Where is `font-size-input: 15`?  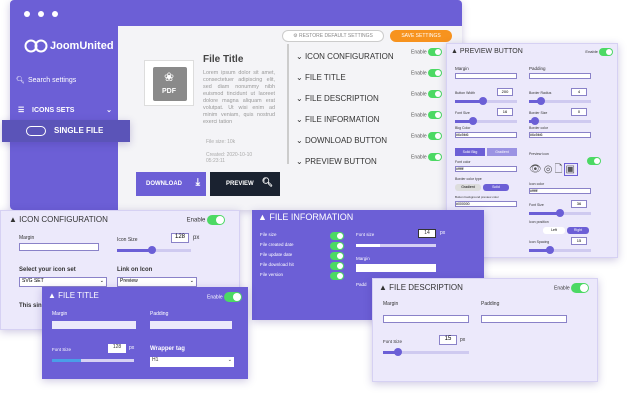 font-size-input: 15 is located at coordinates (448, 340).